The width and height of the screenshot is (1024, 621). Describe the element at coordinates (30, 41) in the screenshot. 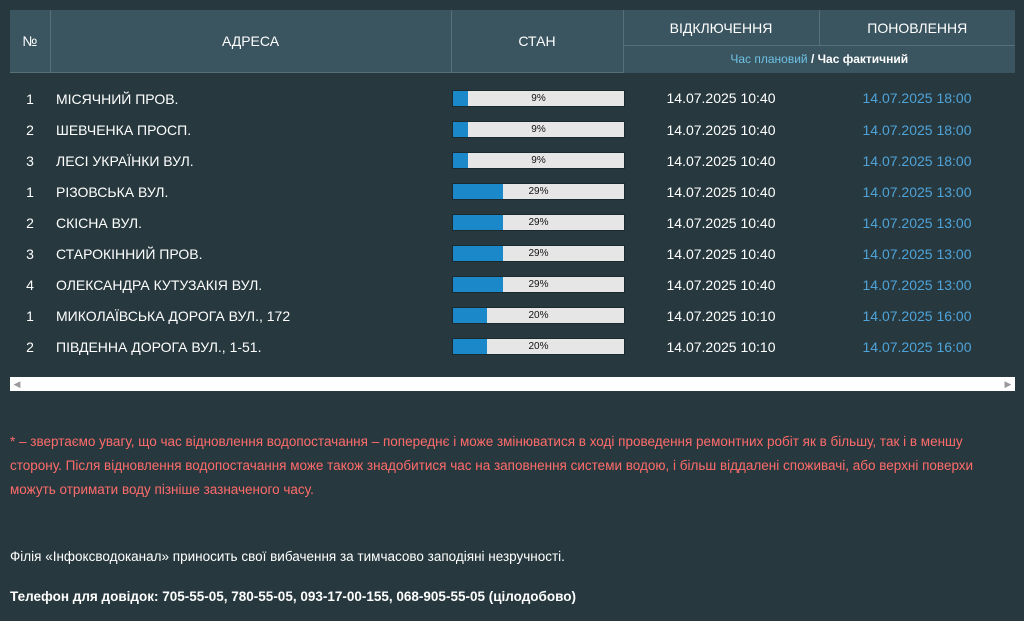

I see `header-number: №` at that location.